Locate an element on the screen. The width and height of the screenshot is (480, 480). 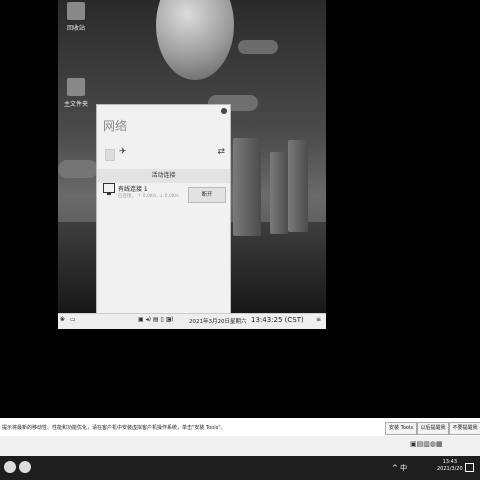
monitor-icon is located at coordinates (109, 189).